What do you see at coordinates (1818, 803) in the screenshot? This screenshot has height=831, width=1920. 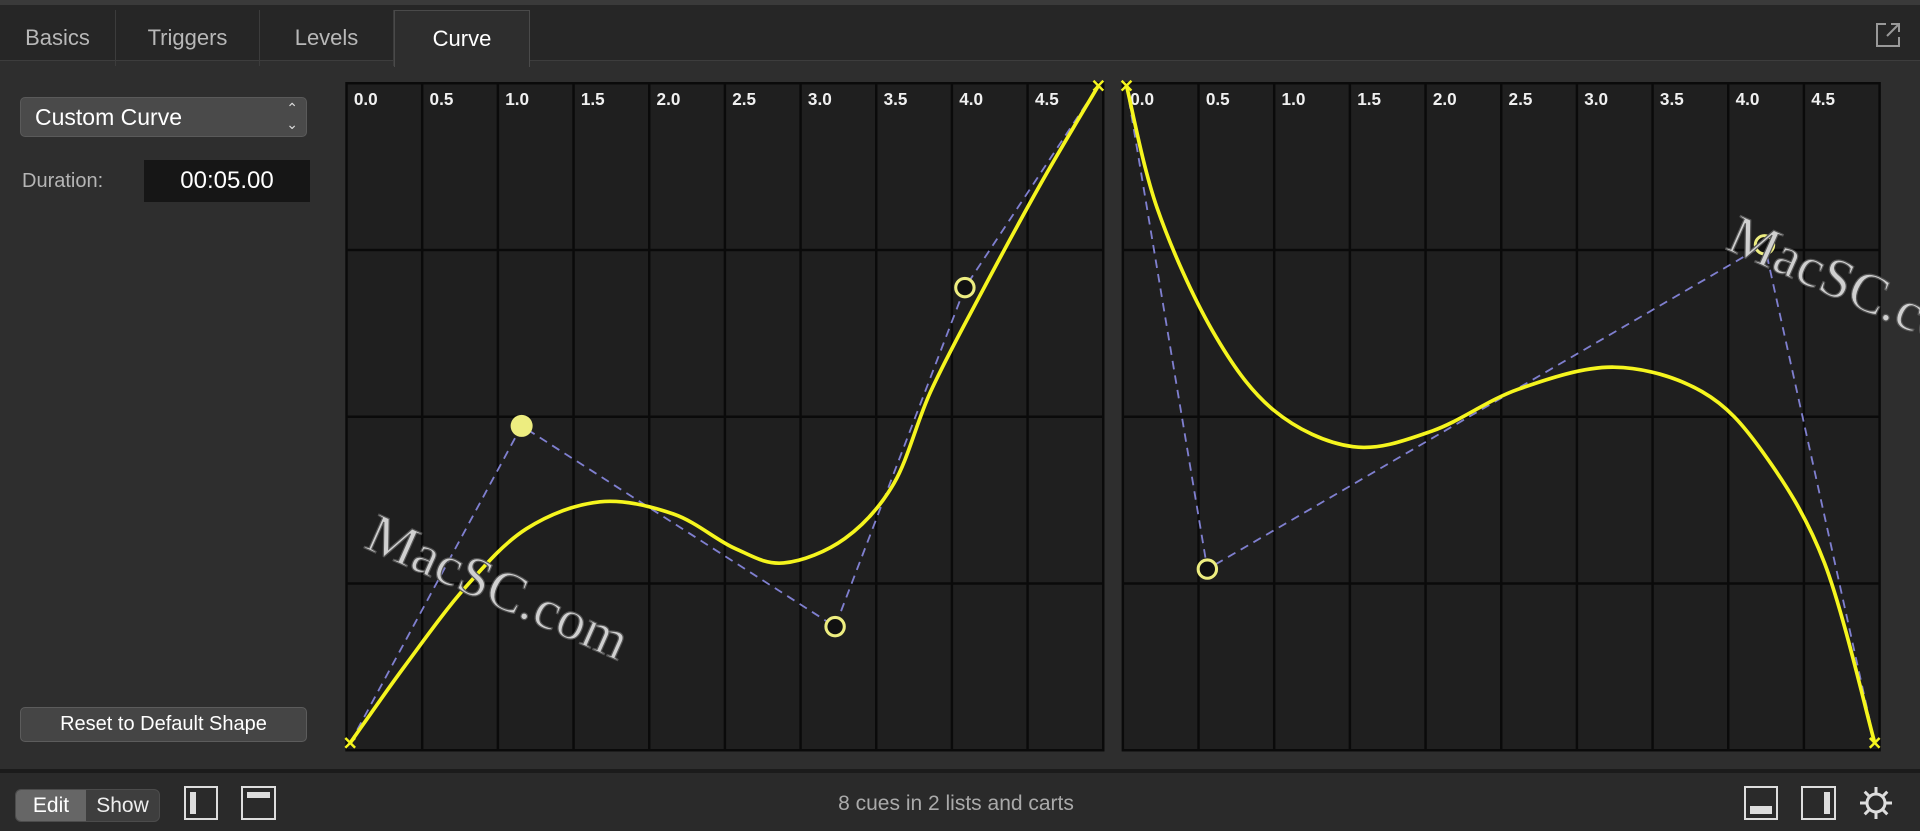 I see `right-sidebar-icon` at bounding box center [1818, 803].